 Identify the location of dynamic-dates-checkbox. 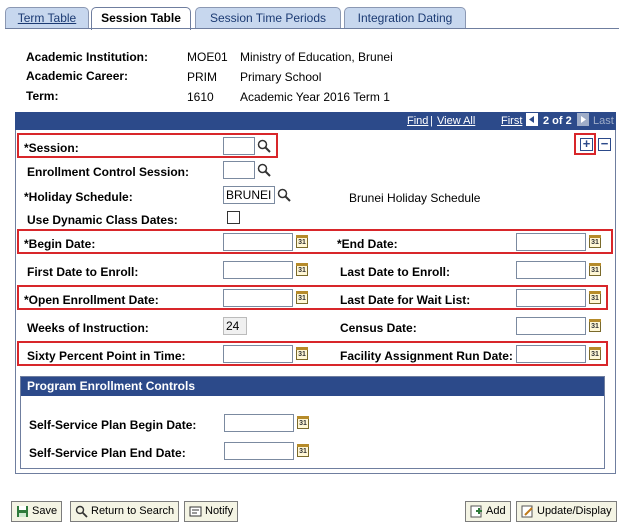
(233, 217).